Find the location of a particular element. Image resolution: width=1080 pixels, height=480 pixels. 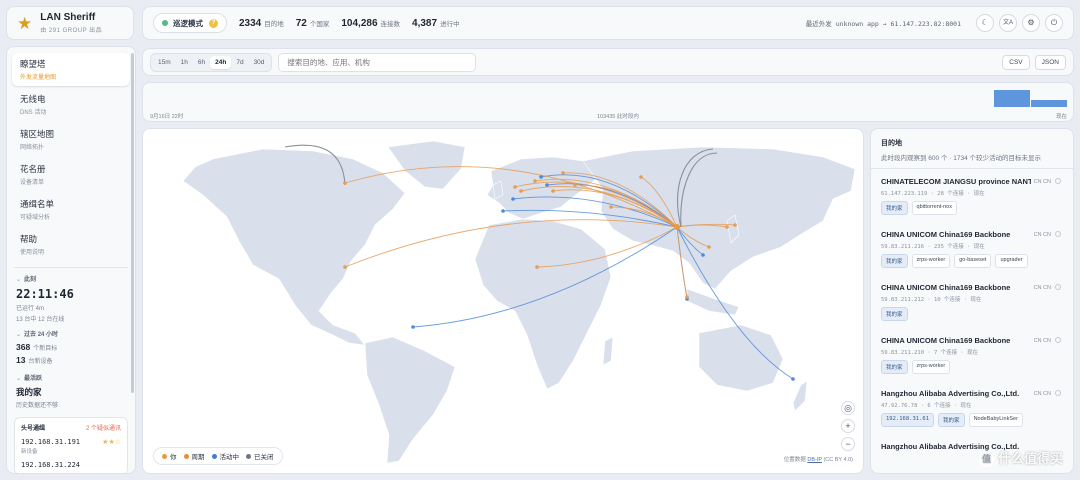

search-input is located at coordinates (377, 62).